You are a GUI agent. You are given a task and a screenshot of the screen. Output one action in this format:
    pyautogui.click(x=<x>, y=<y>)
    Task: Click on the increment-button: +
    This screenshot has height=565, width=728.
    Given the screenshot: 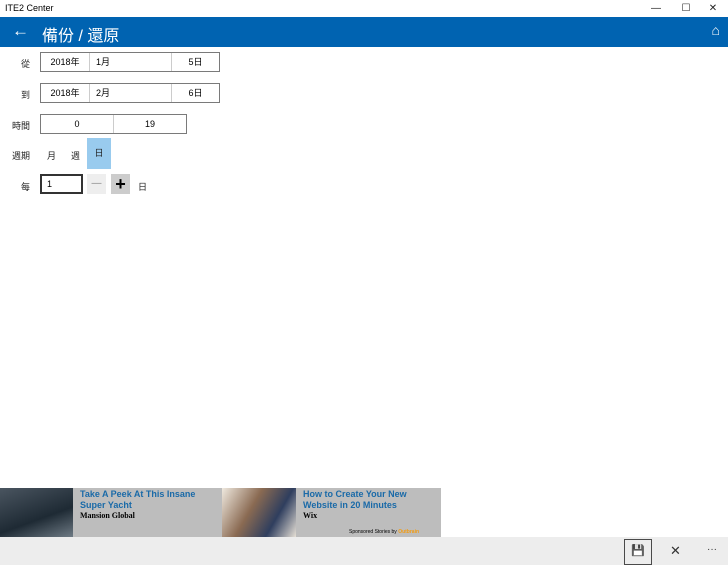 What is the action you would take?
    pyautogui.click(x=120, y=184)
    